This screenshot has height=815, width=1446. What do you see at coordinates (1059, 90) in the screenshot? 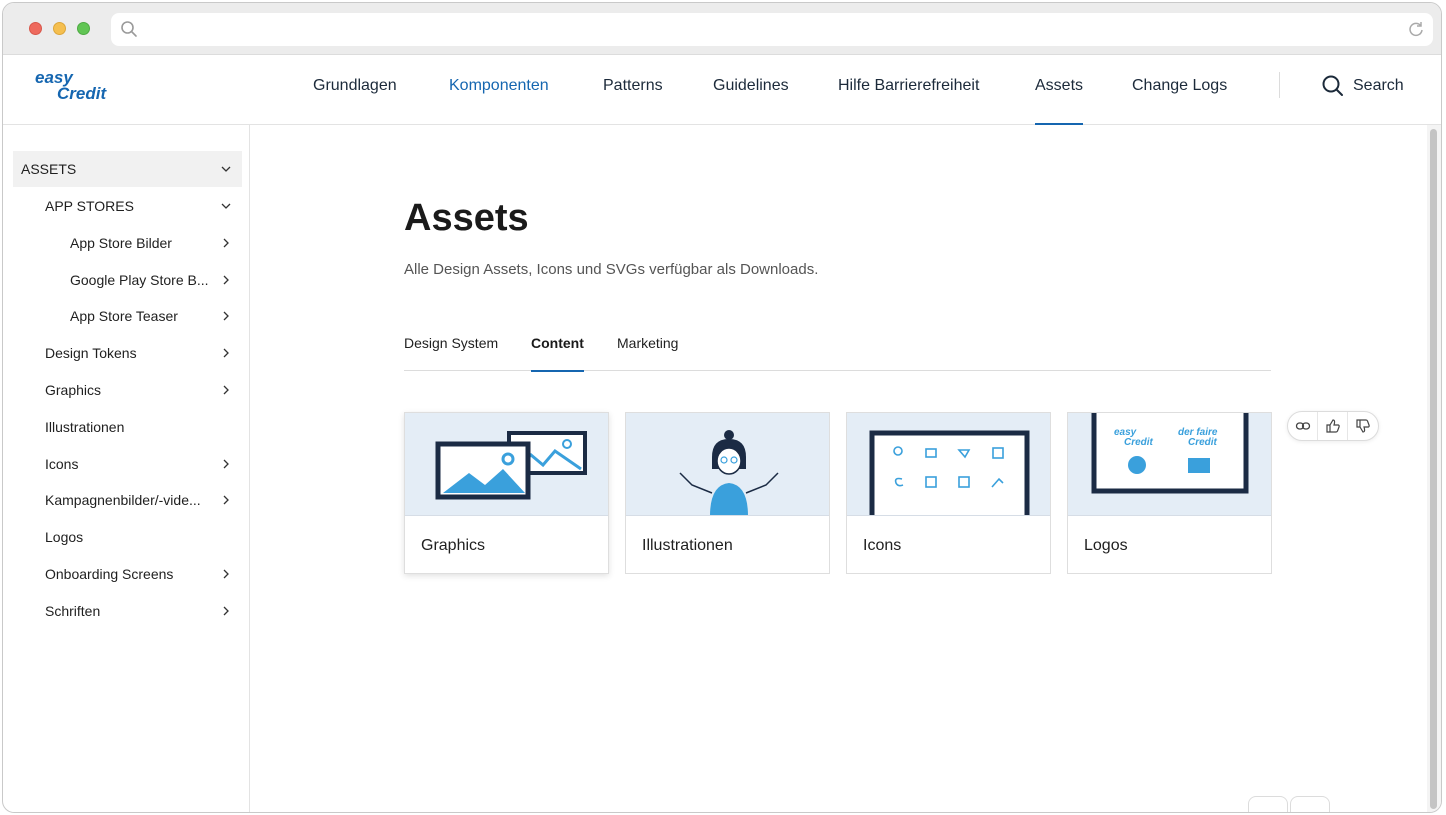
I see `nav-assets: Assets` at bounding box center [1059, 90].